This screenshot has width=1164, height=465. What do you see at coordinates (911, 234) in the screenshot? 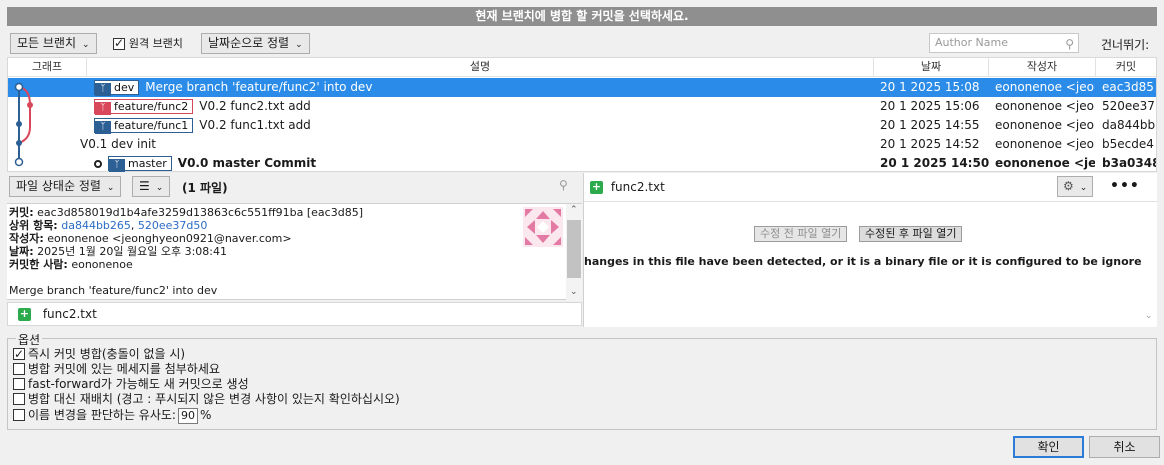
I see `open-after-button: 수정된 후 파일 열기` at bounding box center [911, 234].